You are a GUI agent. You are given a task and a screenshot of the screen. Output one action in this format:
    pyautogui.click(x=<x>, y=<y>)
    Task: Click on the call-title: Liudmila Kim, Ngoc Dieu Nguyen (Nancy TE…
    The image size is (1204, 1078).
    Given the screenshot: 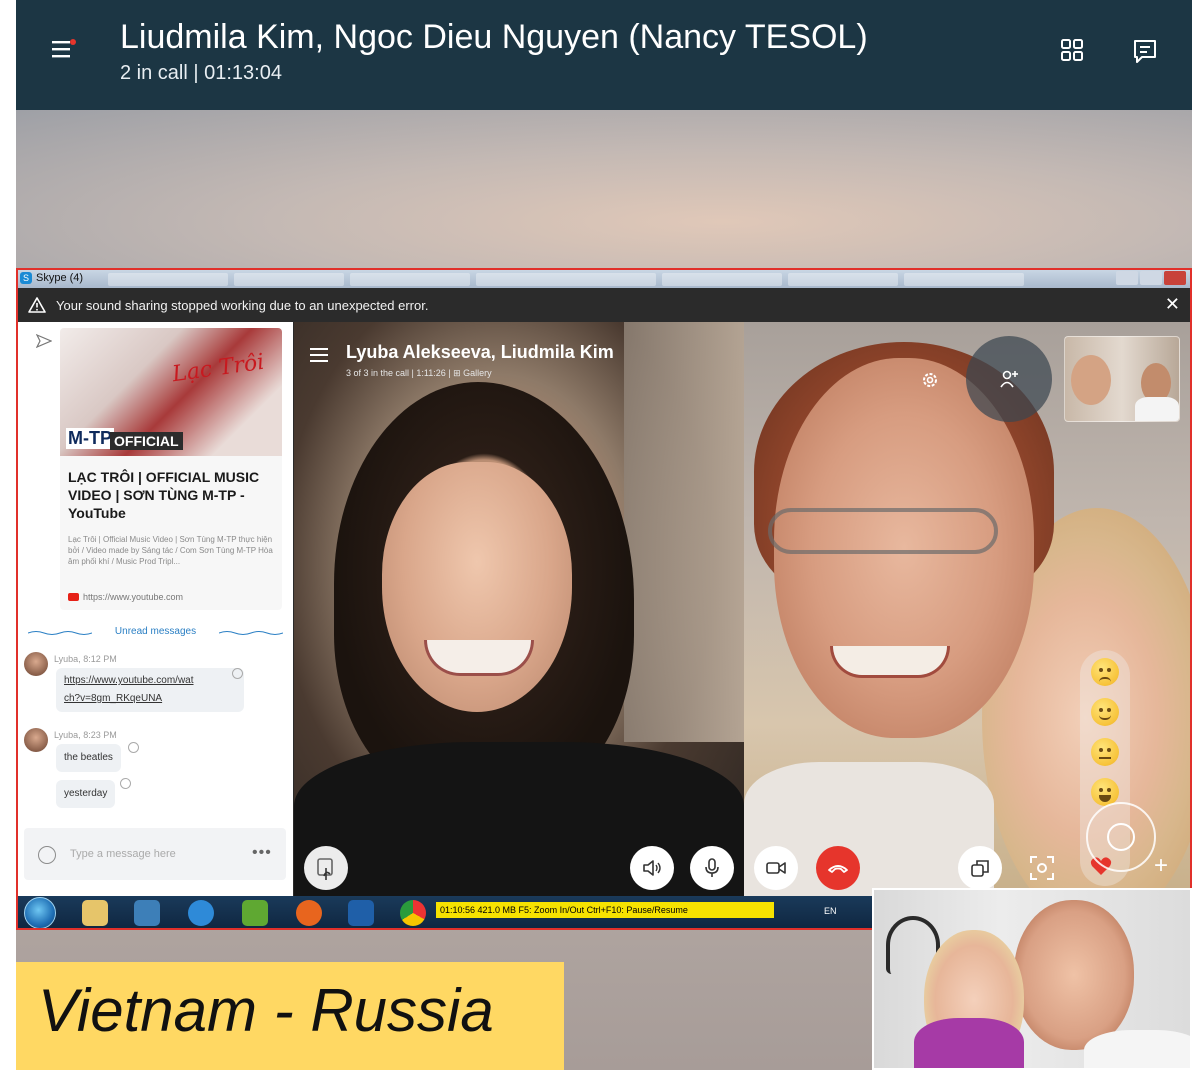 What is the action you would take?
    pyautogui.click(x=494, y=37)
    